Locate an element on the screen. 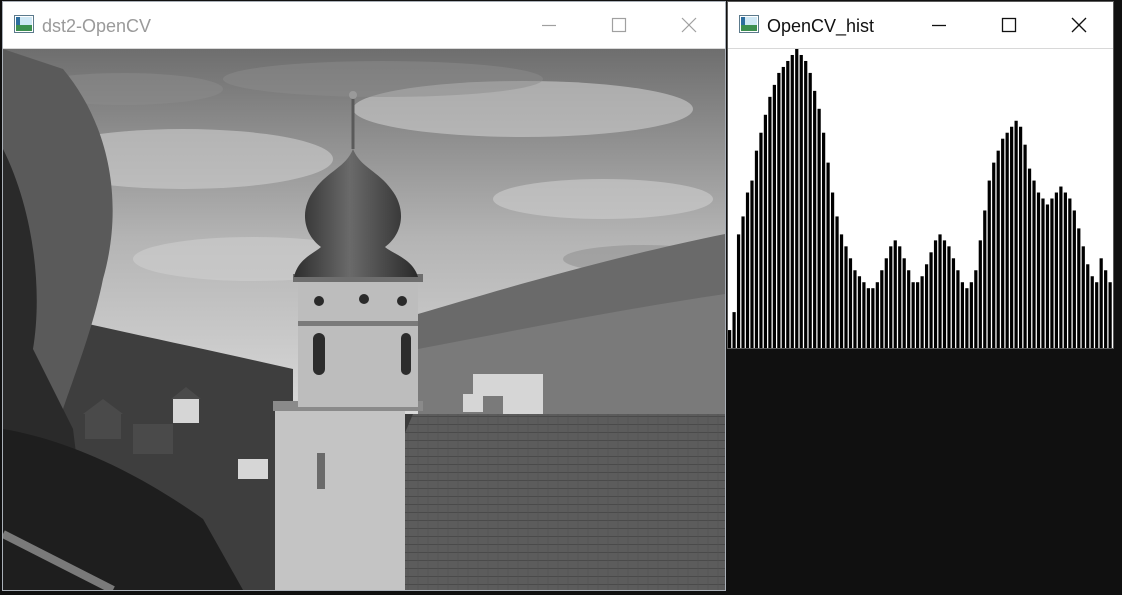 This screenshot has height=595, width=1122. image-window-titlebar: dst2-OpenCV is located at coordinates (364, 25).